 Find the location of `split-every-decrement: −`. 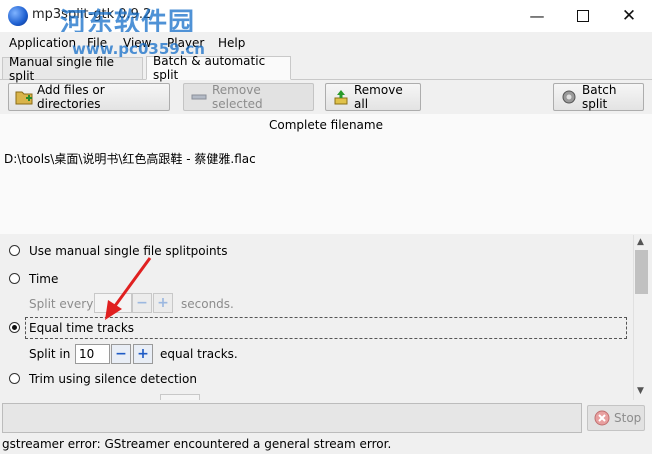

split-every-decrement: − is located at coordinates (142, 303).